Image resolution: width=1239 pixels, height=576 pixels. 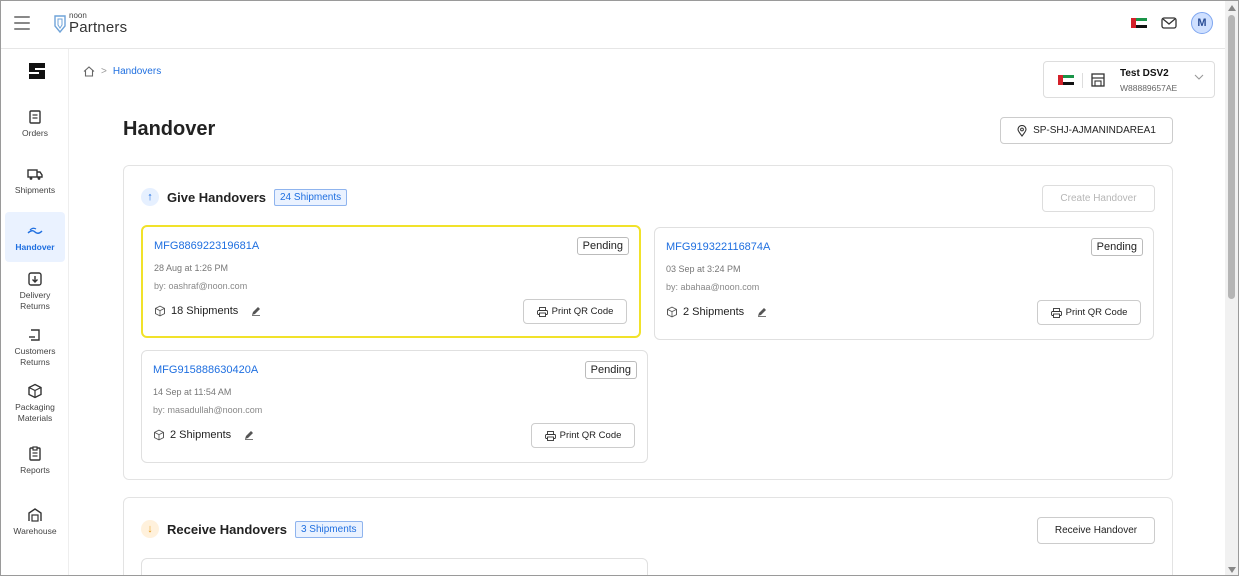 What do you see at coordinates (35, 237) in the screenshot?
I see `sidebar-item-handover: Handover` at bounding box center [35, 237].